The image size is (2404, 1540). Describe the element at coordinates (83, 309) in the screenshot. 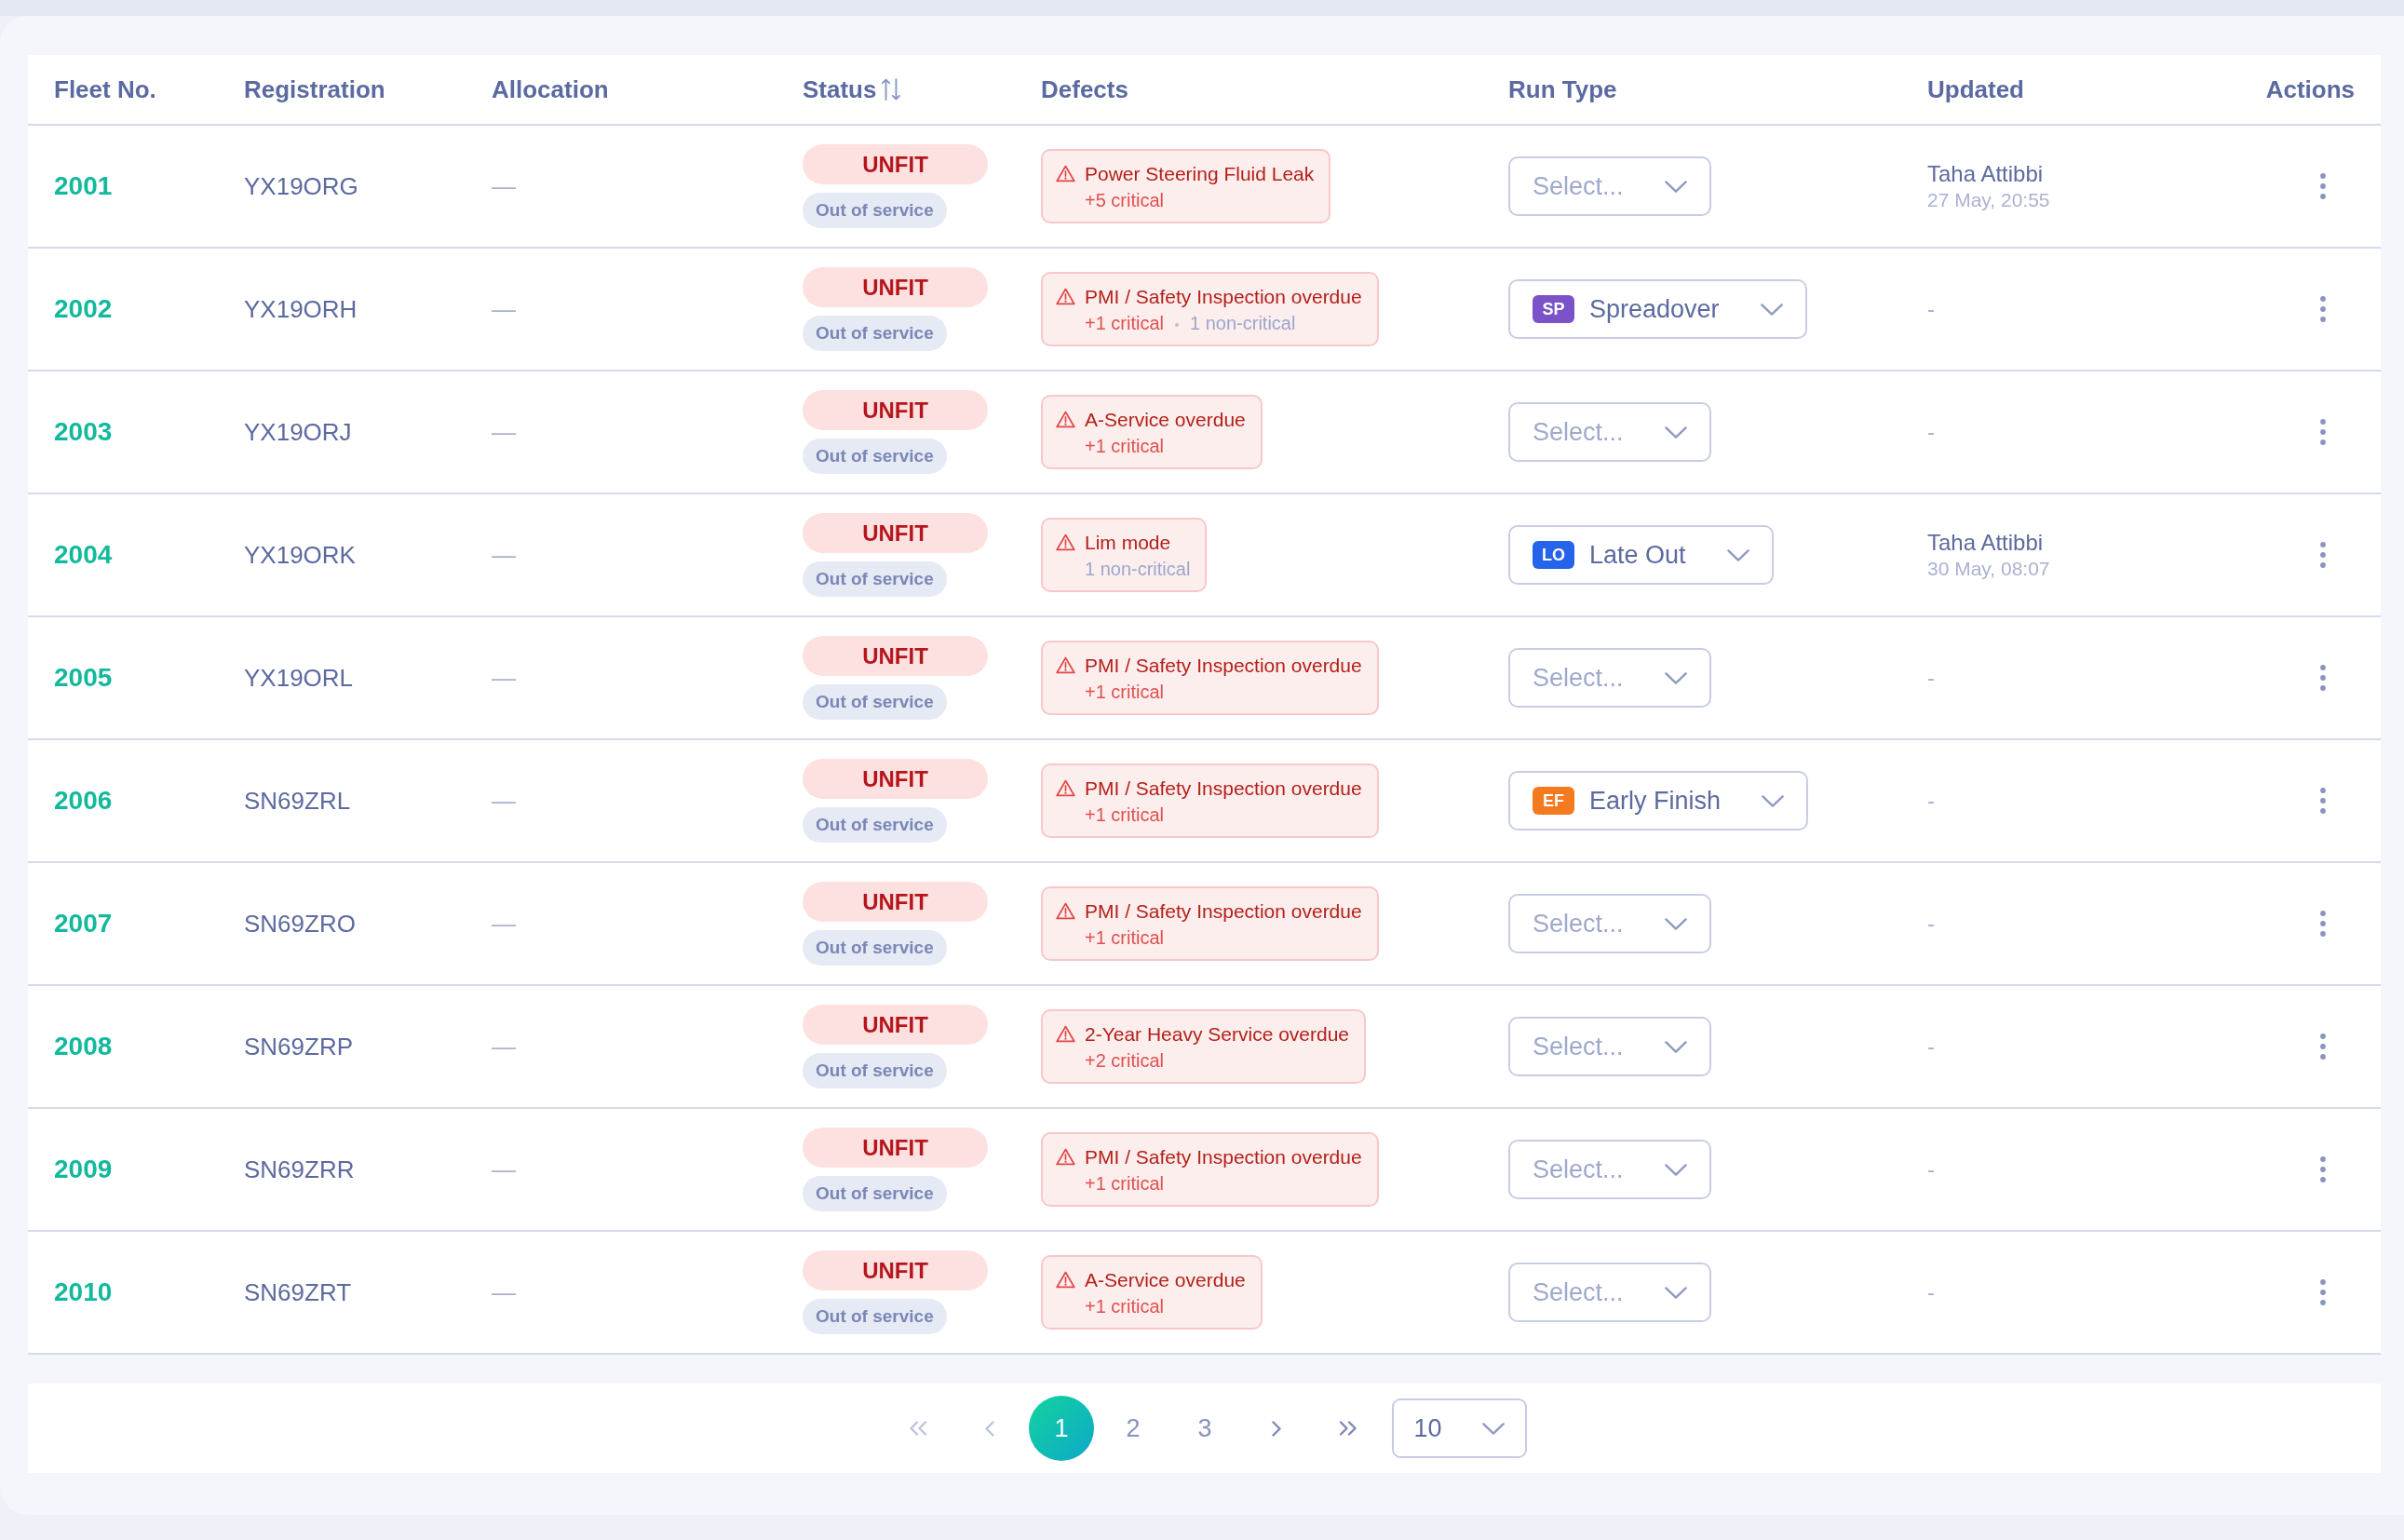

I see `fleet-number-link: 2002` at that location.